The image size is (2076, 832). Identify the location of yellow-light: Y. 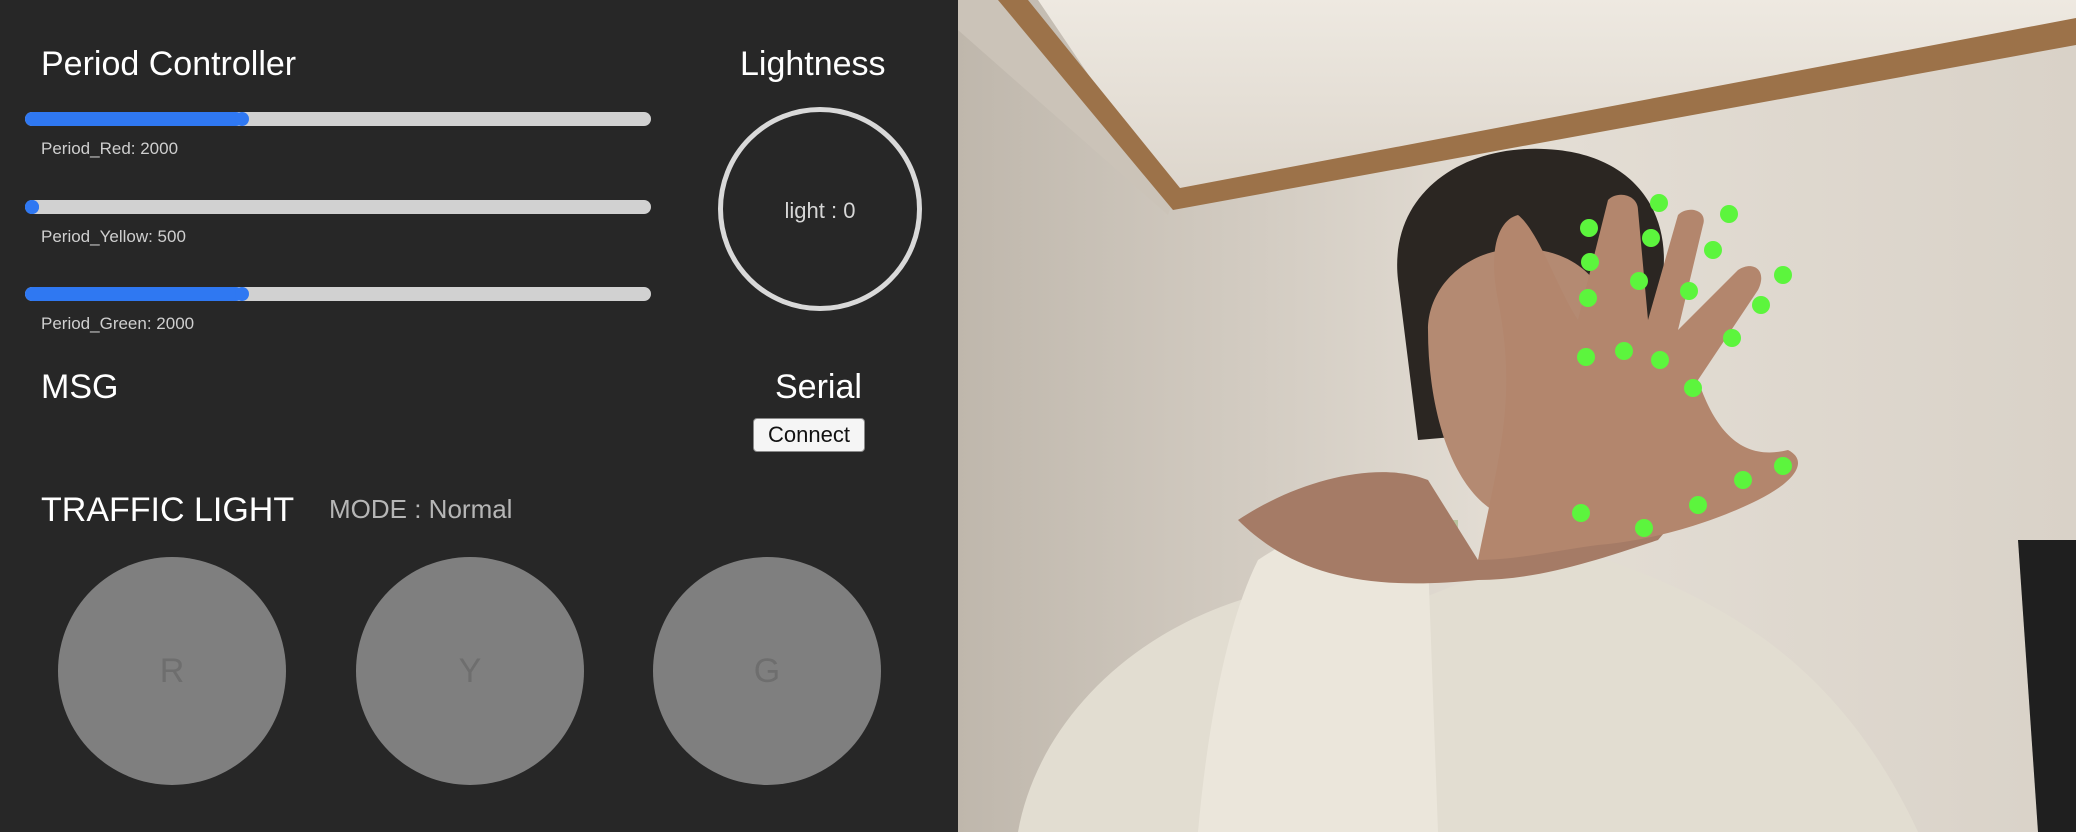
(470, 671).